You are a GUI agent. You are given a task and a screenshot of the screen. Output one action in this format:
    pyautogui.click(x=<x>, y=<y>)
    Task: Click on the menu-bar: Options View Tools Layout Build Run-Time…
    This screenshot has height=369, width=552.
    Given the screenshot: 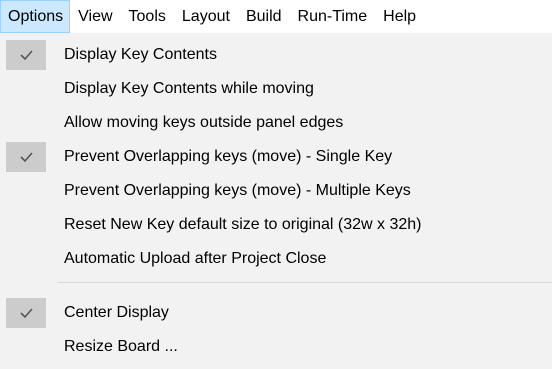 What is the action you would take?
    pyautogui.click(x=276, y=17)
    